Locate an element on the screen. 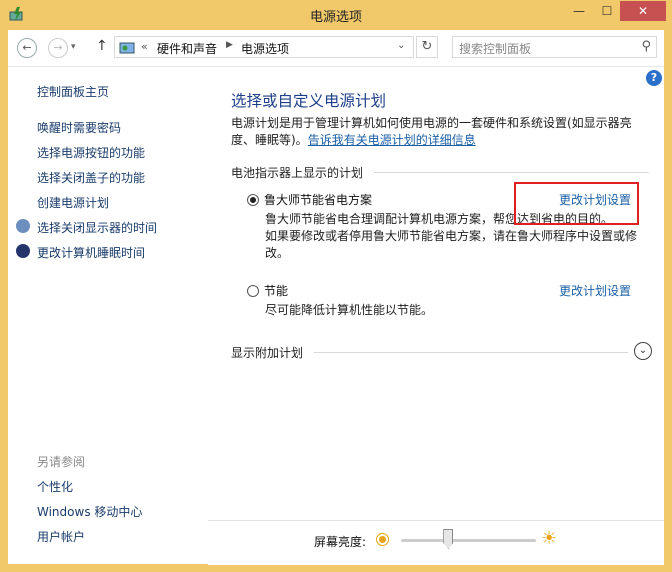 This screenshot has width=672, height=572. brightness-slider is located at coordinates (468, 540).